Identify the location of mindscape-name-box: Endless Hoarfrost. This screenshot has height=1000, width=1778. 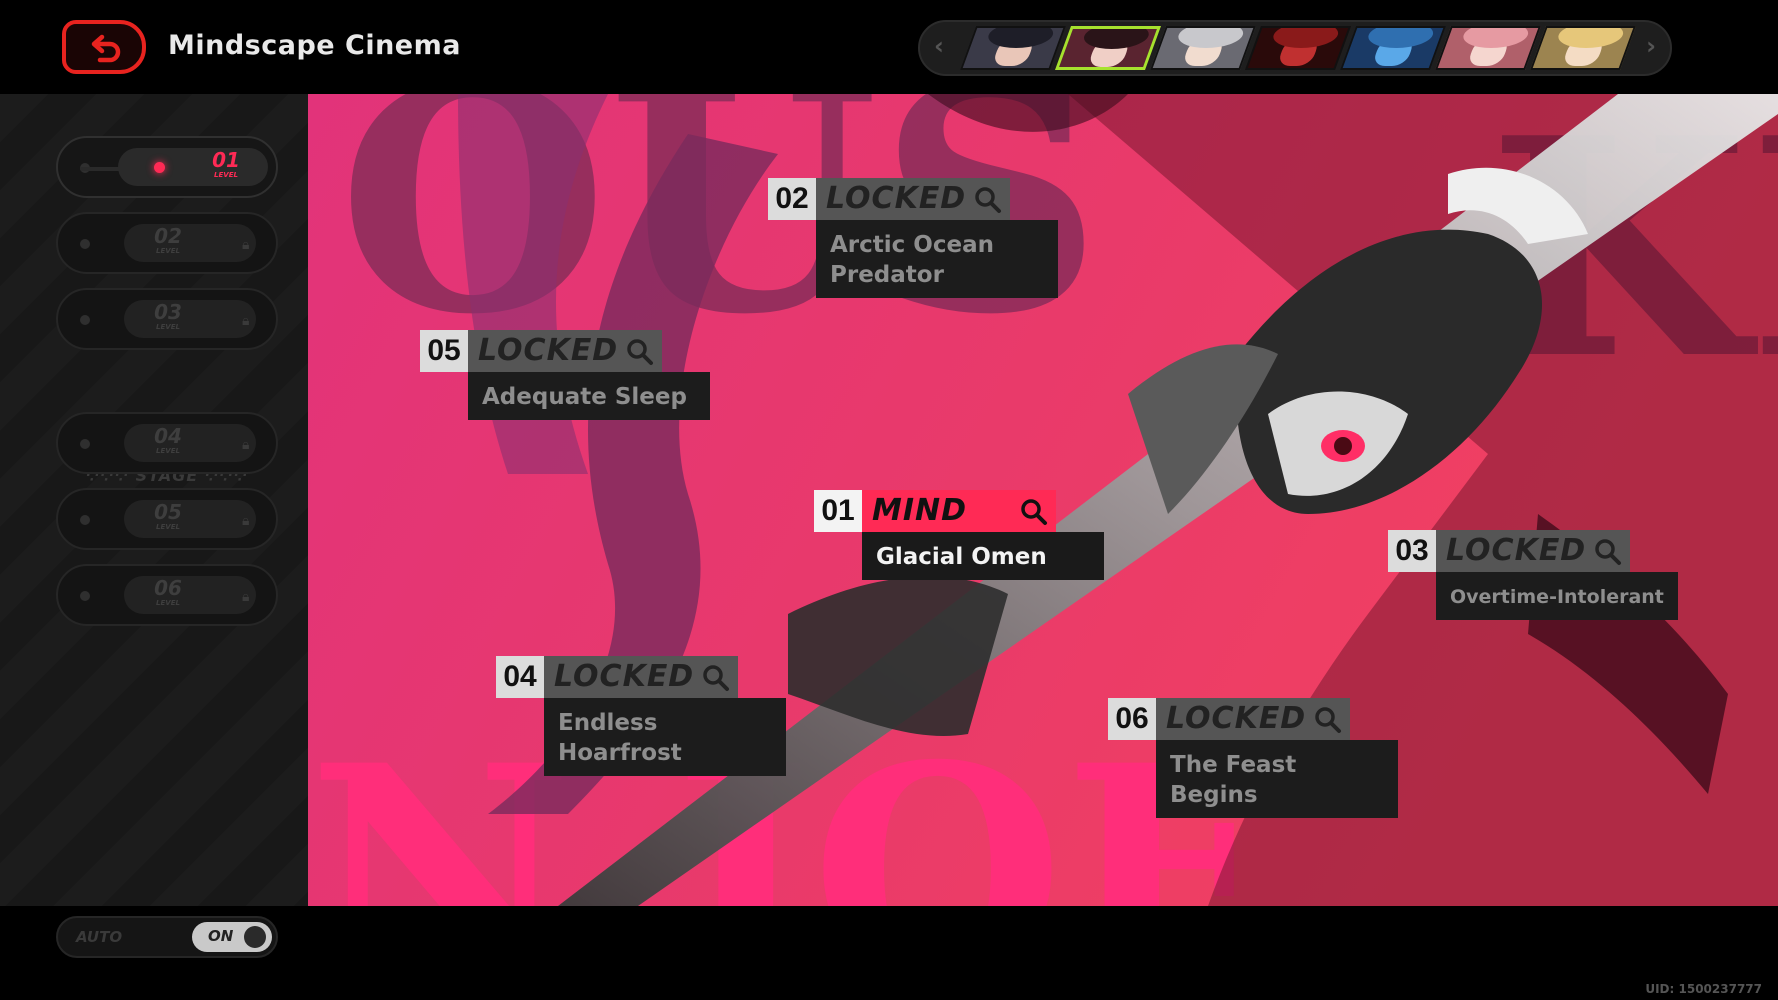
(665, 737).